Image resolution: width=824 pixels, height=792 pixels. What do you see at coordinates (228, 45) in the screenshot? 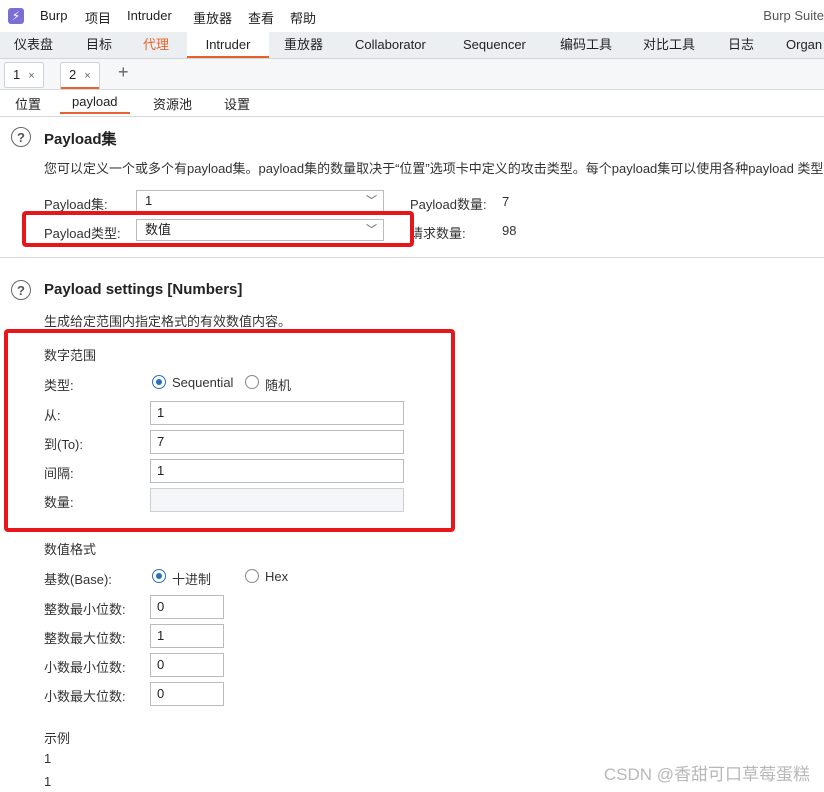
I see `tab-intruder: Intruder` at bounding box center [228, 45].